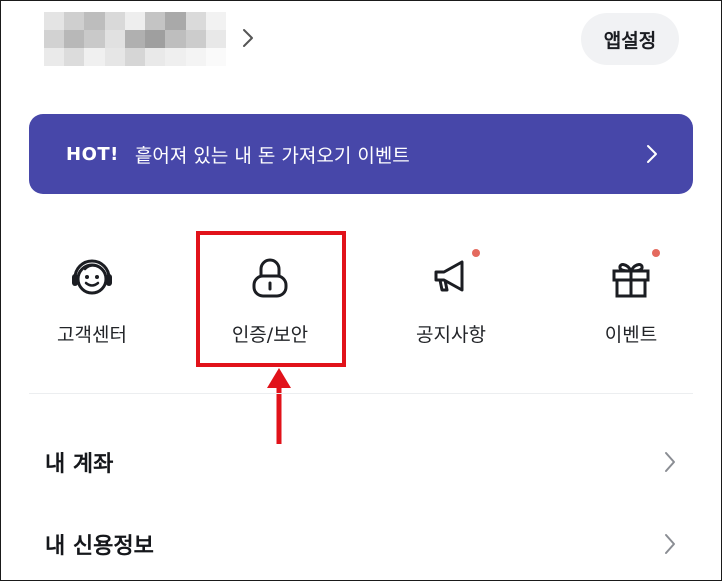  Describe the element at coordinates (92, 335) in the screenshot. I see `menu-label: 고객센터` at that location.